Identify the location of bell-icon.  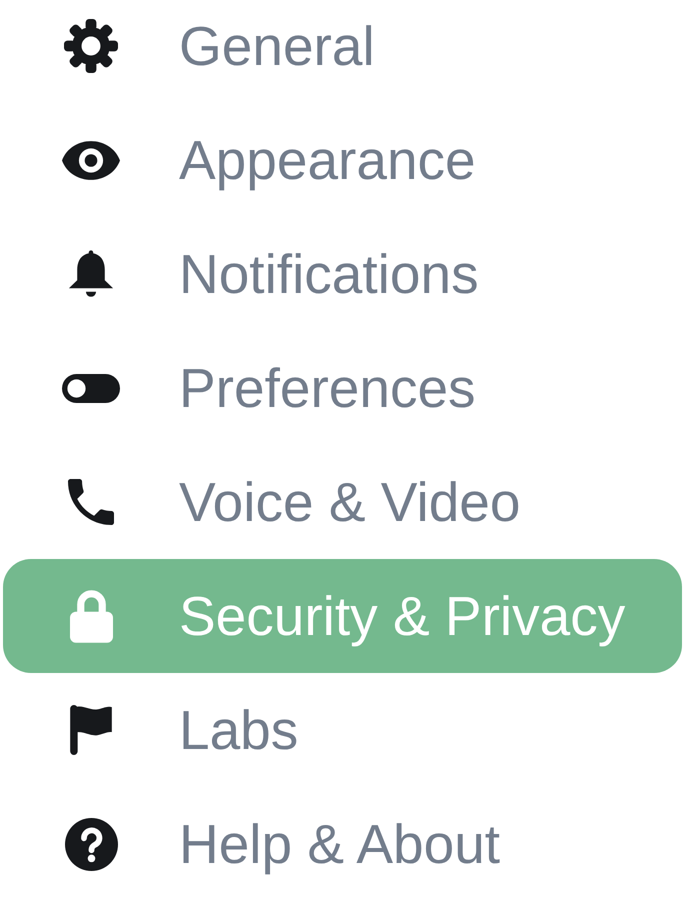
(91, 274).